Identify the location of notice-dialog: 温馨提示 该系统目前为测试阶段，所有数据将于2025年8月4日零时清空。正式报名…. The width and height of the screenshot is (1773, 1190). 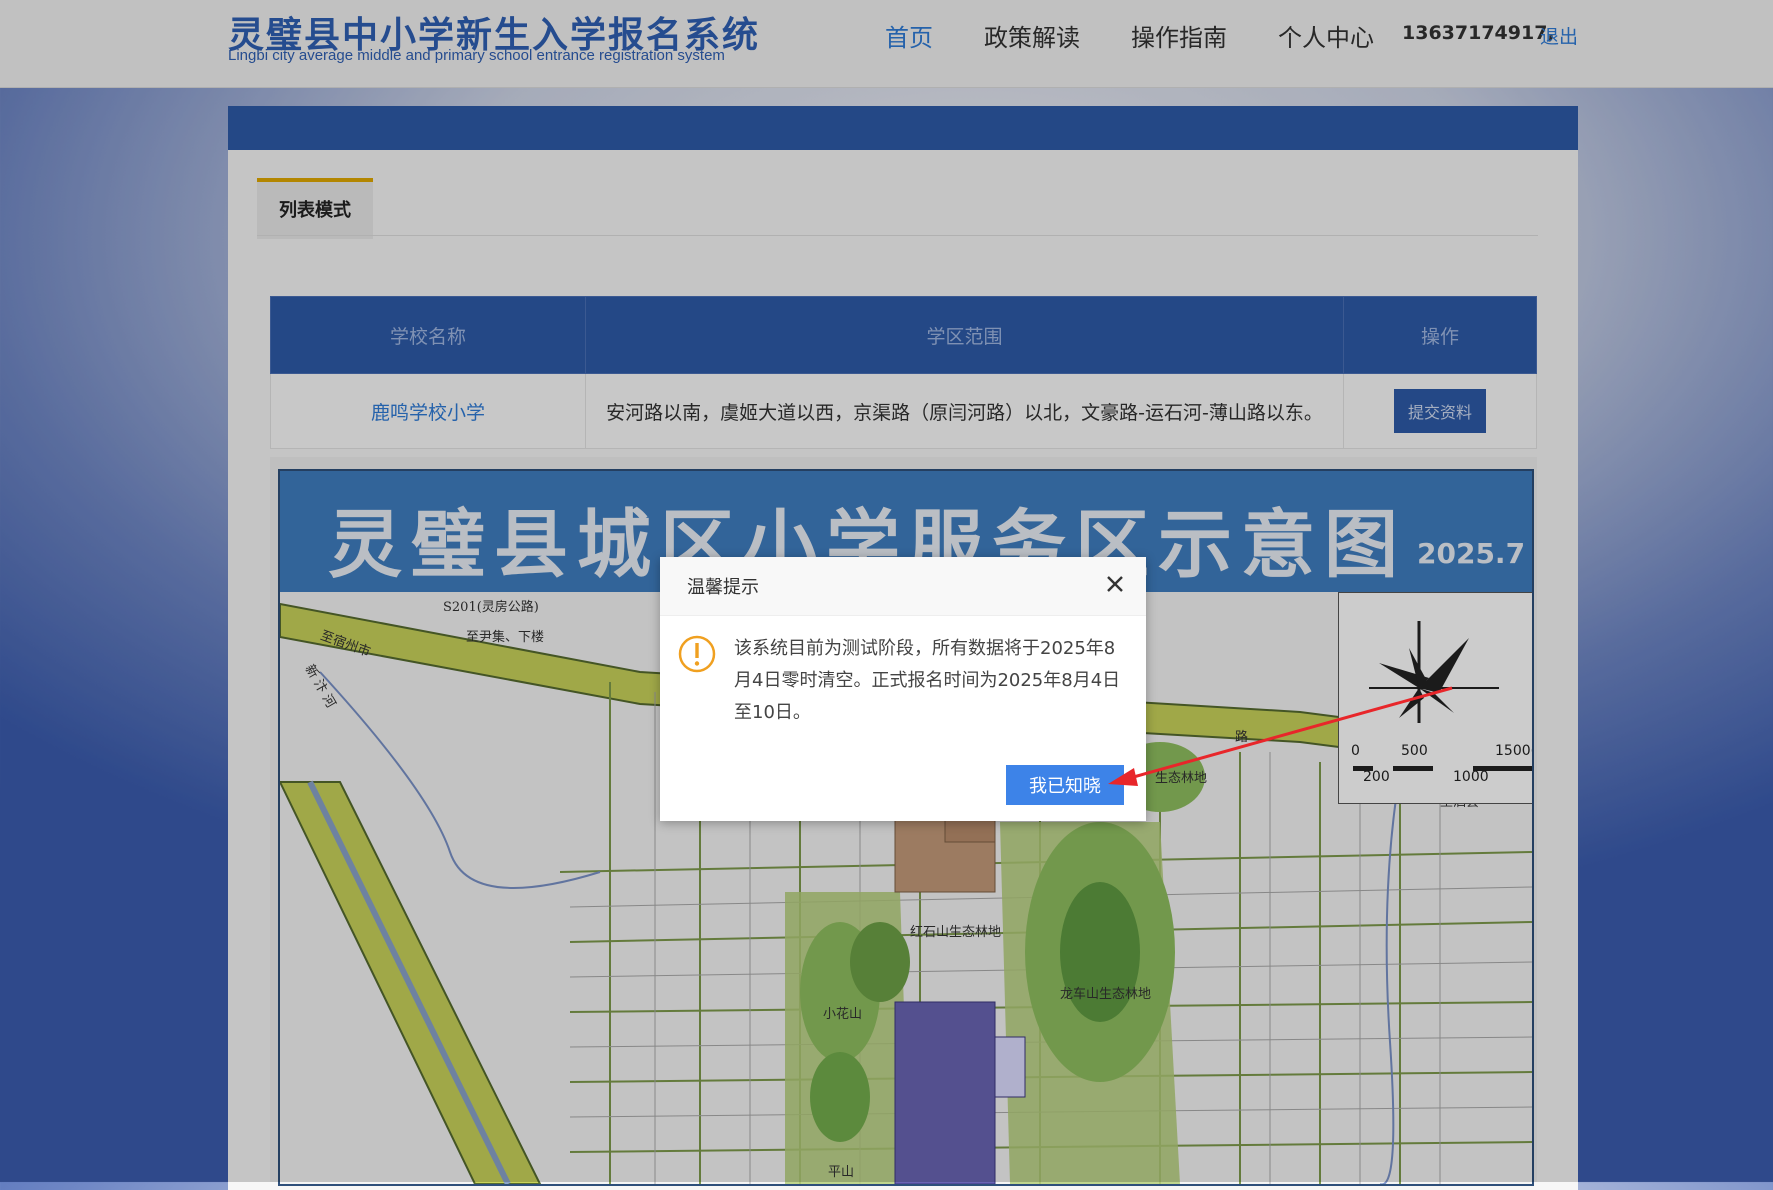
(903, 689).